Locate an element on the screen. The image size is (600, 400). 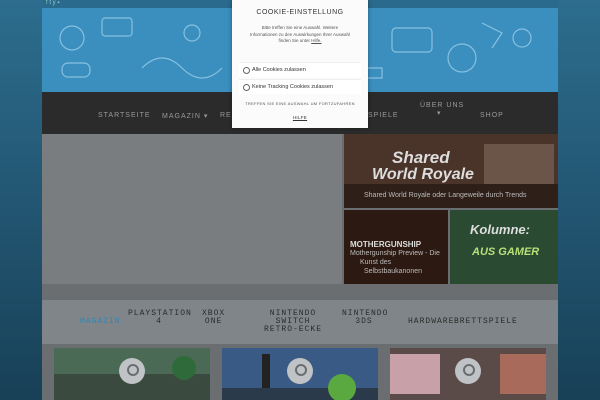
tile1-sub-1: Mothergunship Preview - Die is located at coordinates (395, 253).